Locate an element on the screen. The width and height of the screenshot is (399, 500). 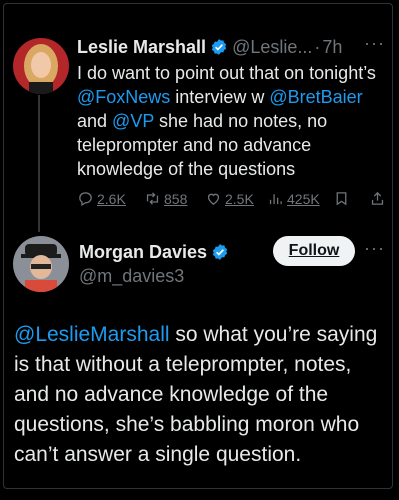
views-button: 425K is located at coordinates (293, 198).